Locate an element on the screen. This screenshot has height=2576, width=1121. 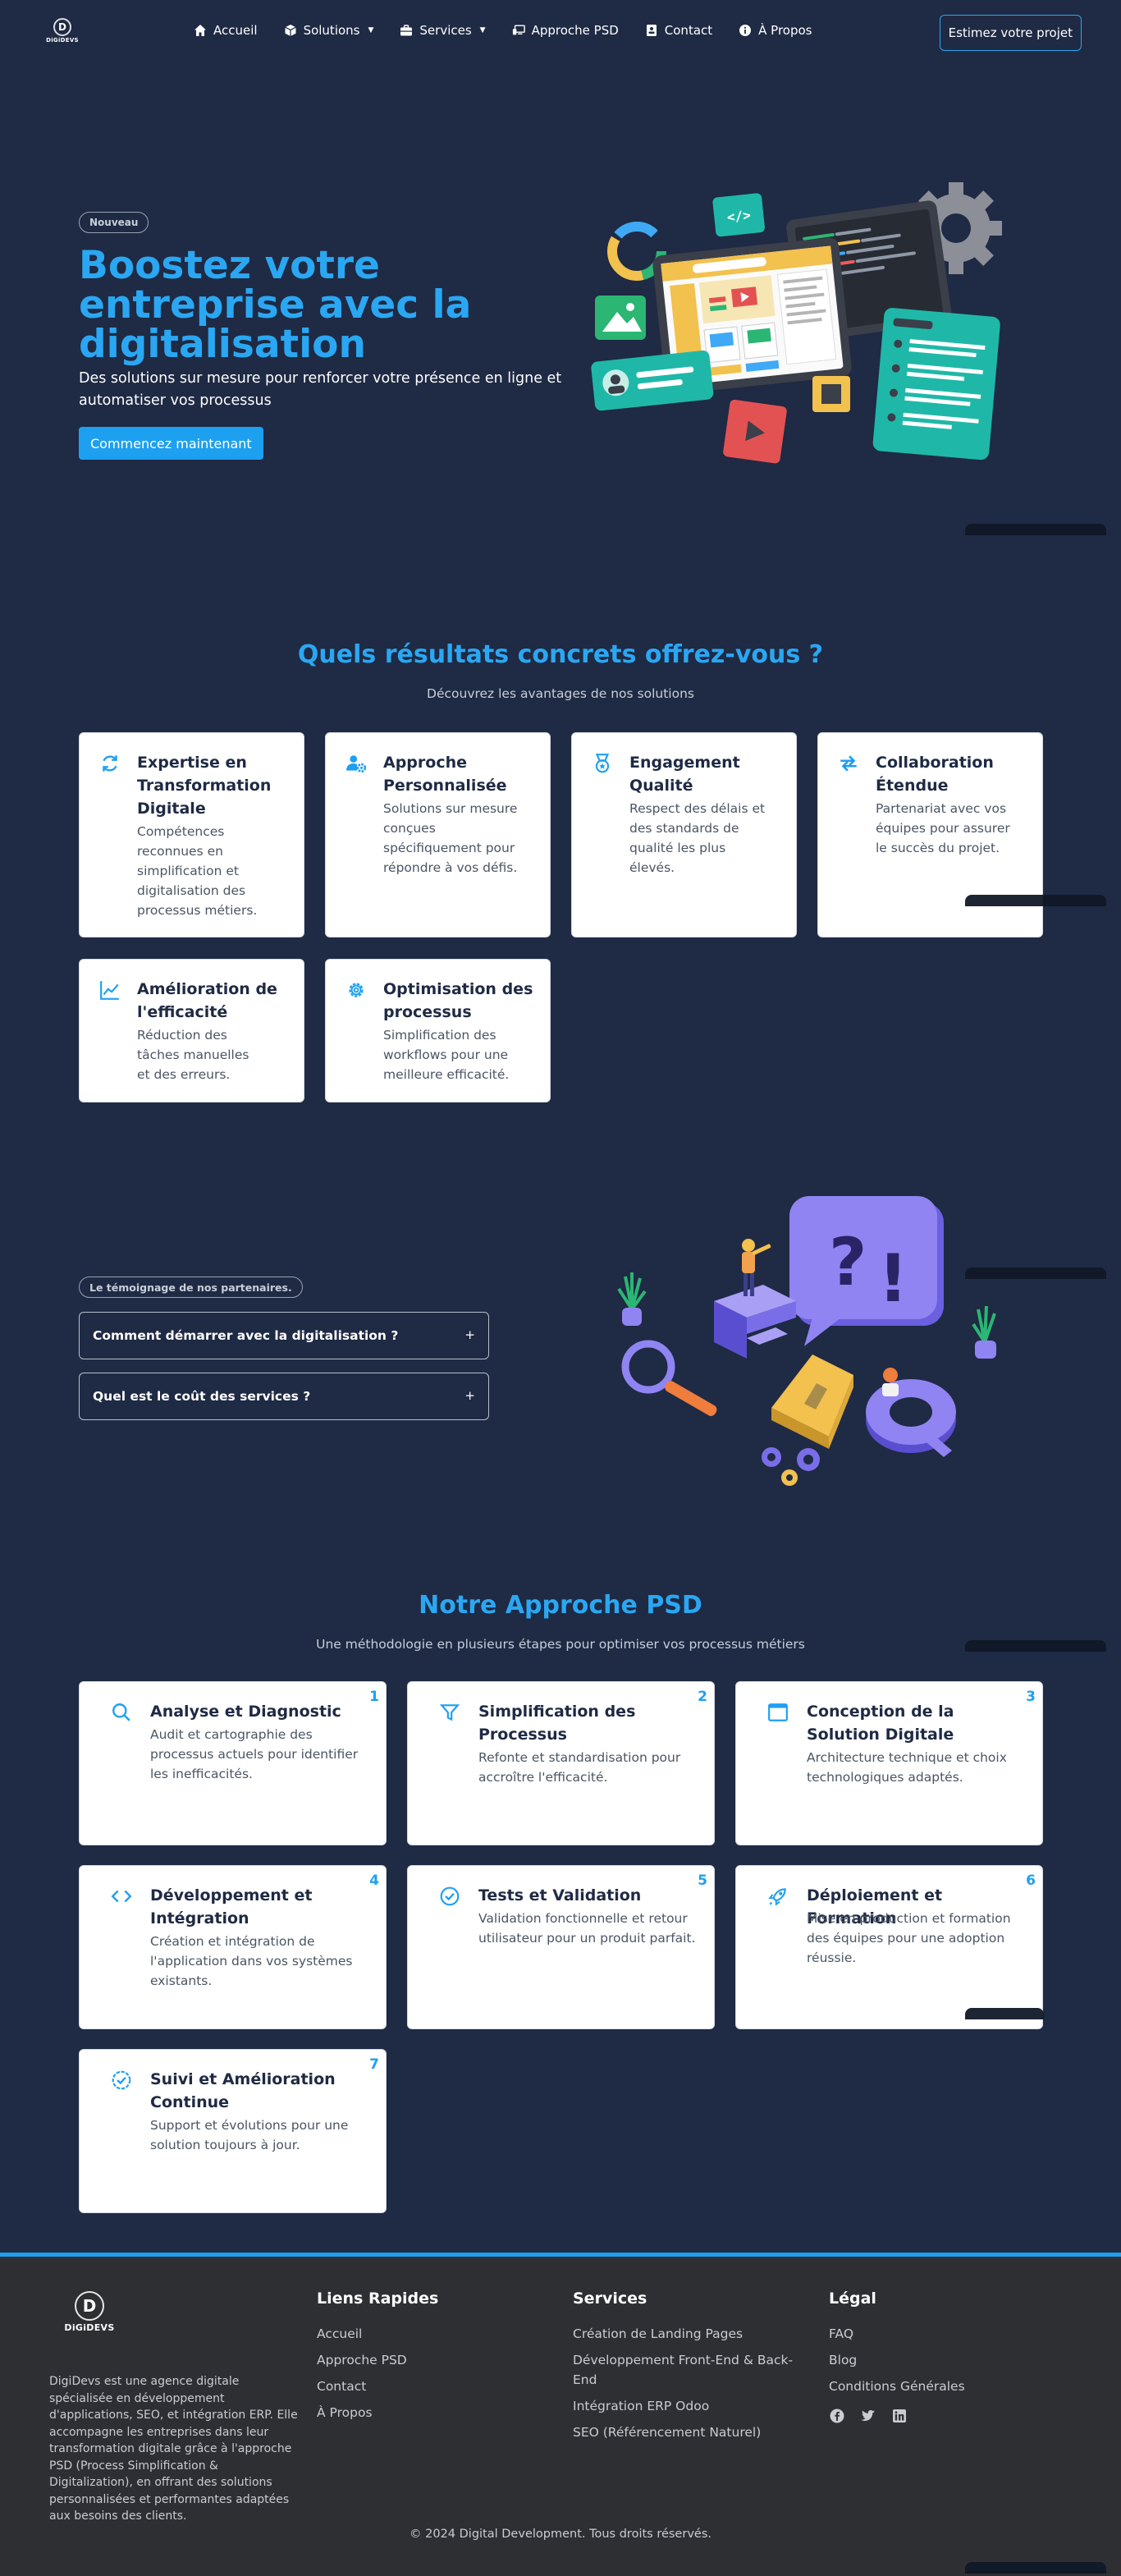
footer-link: SEO (Référencement Naturel) is located at coordinates (688, 2432).